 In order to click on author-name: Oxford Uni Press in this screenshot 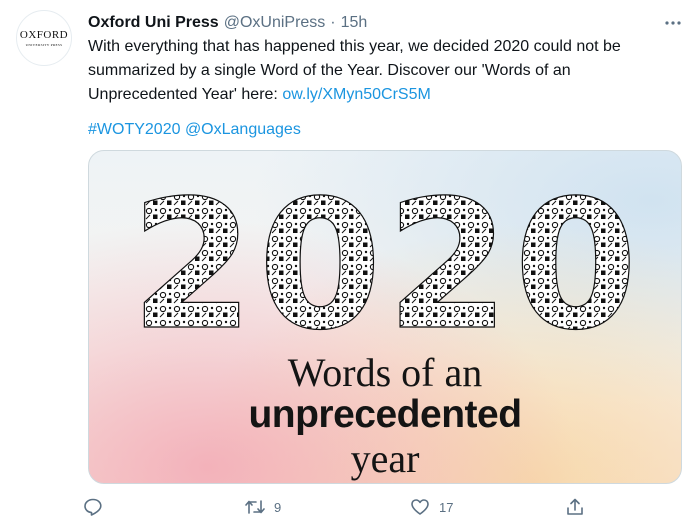, I will do `click(153, 23)`.